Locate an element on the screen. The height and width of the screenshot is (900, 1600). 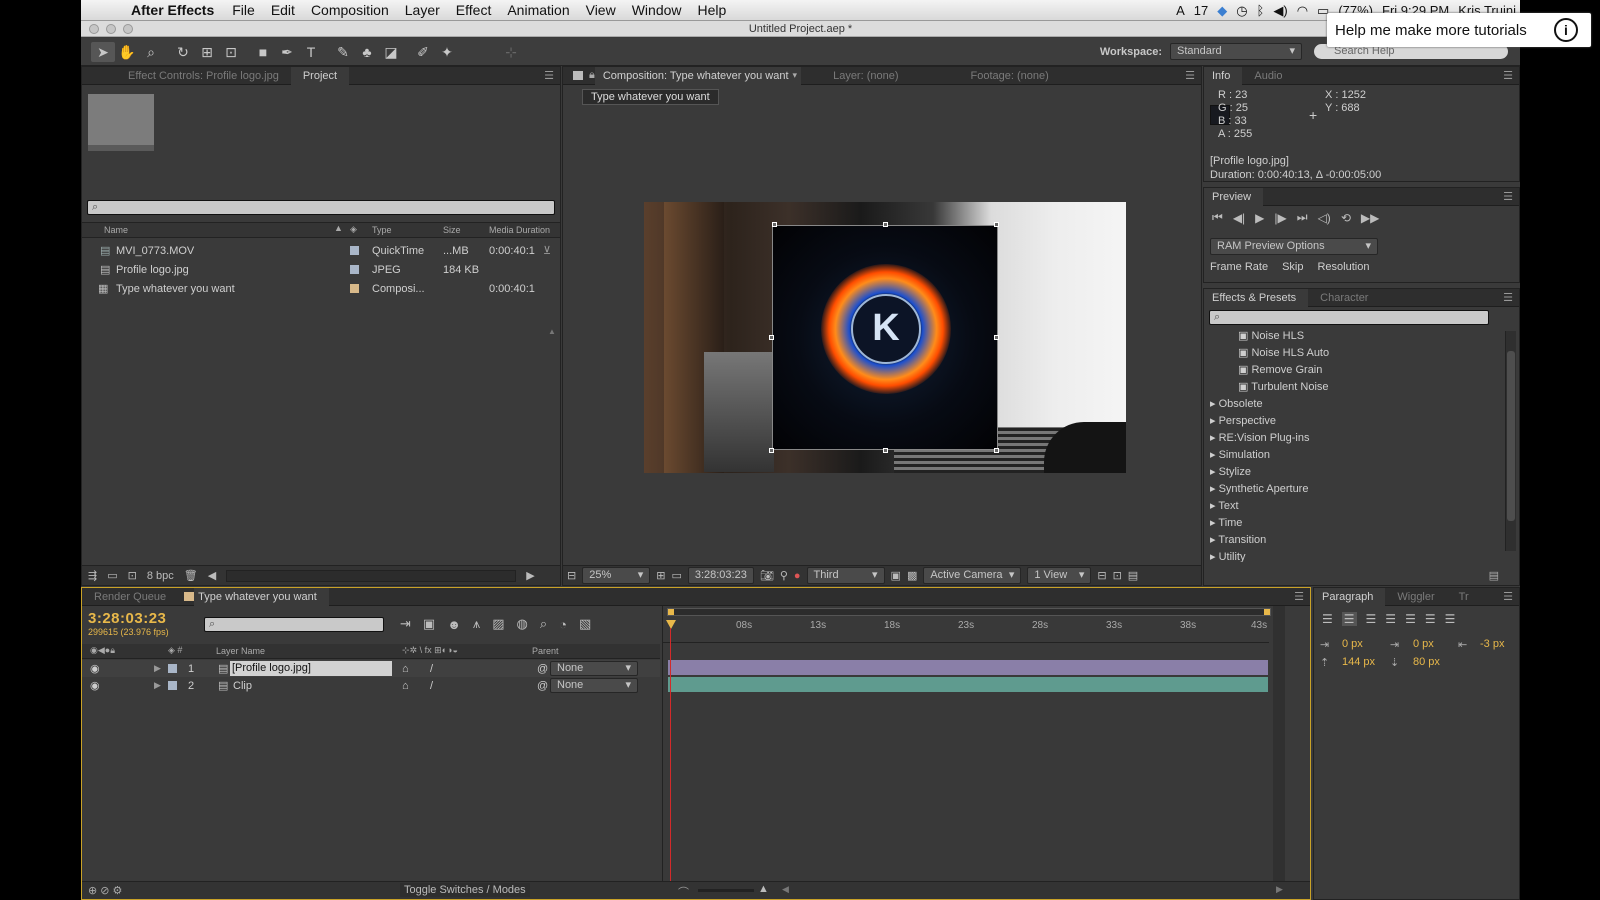
layer-label-swatch is located at coordinates (172, 668).